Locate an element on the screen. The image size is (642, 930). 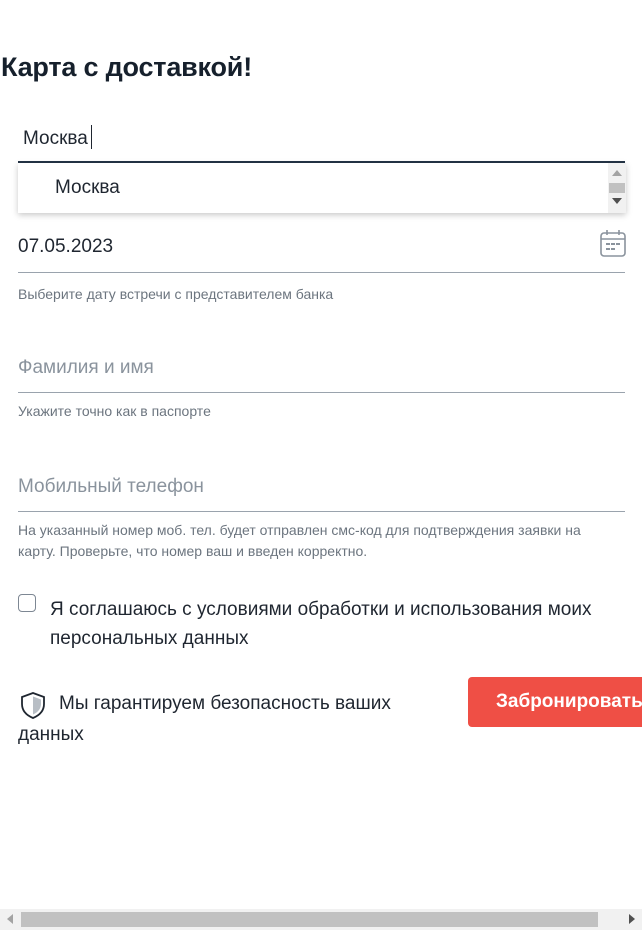
city-input is located at coordinates (303, 139).